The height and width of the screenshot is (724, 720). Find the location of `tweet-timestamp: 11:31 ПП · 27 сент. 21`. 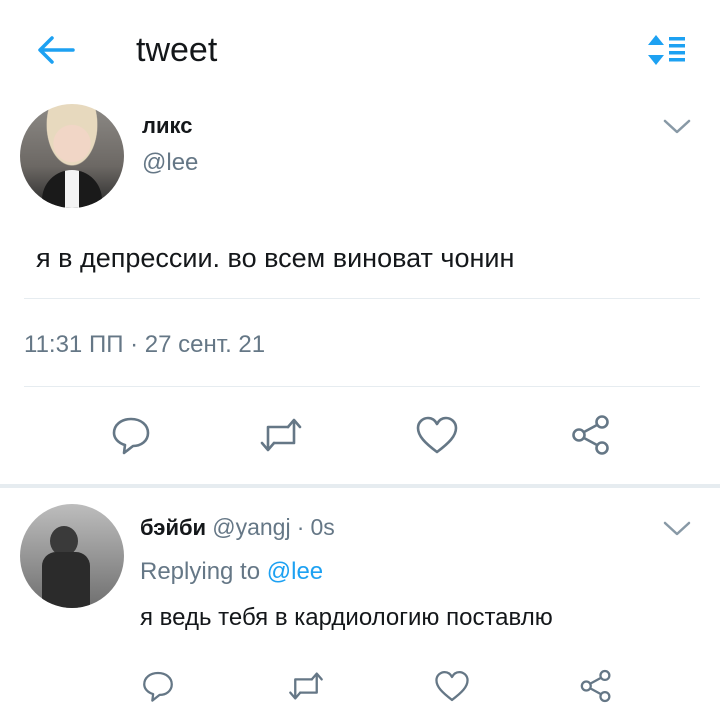

tweet-timestamp: 11:31 ПП · 27 сент. 21 is located at coordinates (144, 345).